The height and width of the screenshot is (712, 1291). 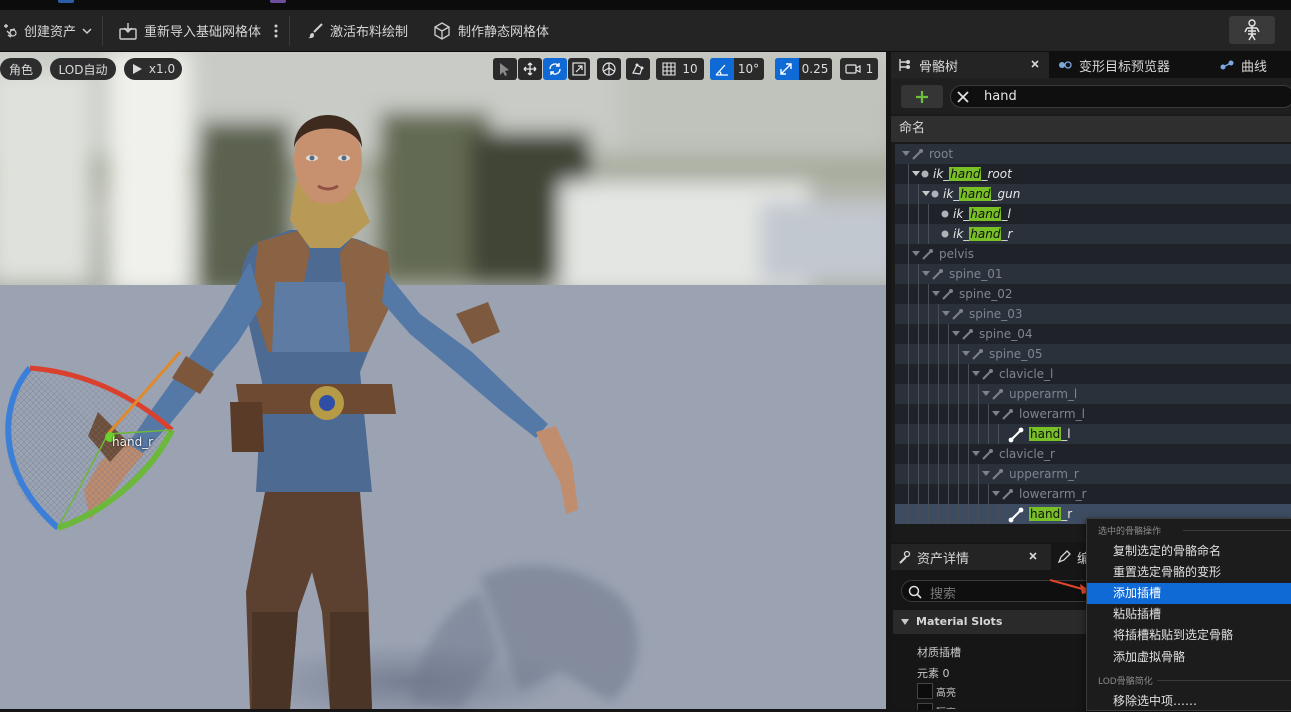 What do you see at coordinates (963, 97) in the screenshot?
I see `clear-search-icon` at bounding box center [963, 97].